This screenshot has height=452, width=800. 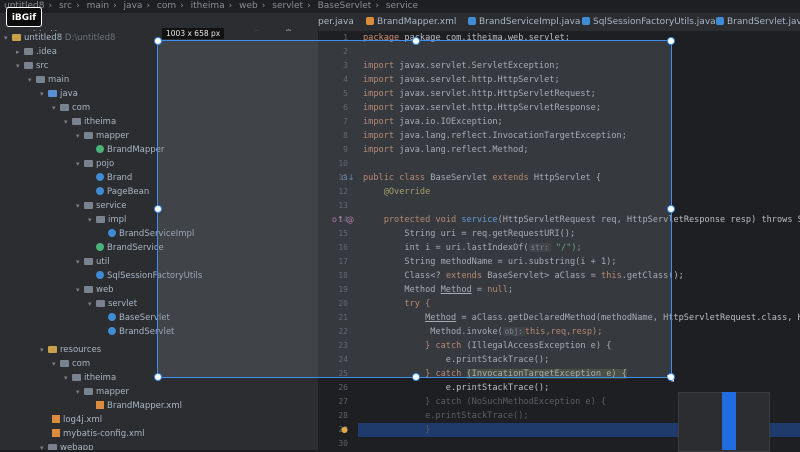 What do you see at coordinates (497, 388) in the screenshot?
I see `code-line-26: e.printStackTrace();` at bounding box center [497, 388].